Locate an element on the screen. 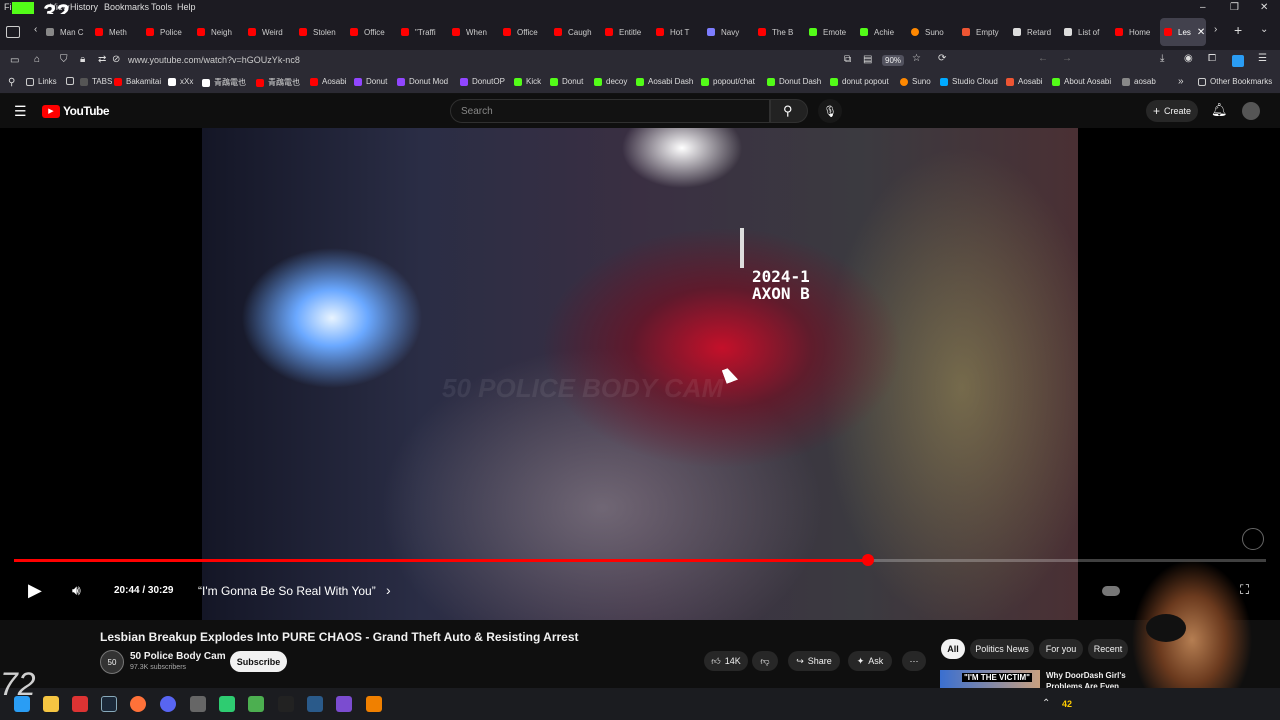 The height and width of the screenshot is (720, 1280). progress-bar is located at coordinates (640, 560).